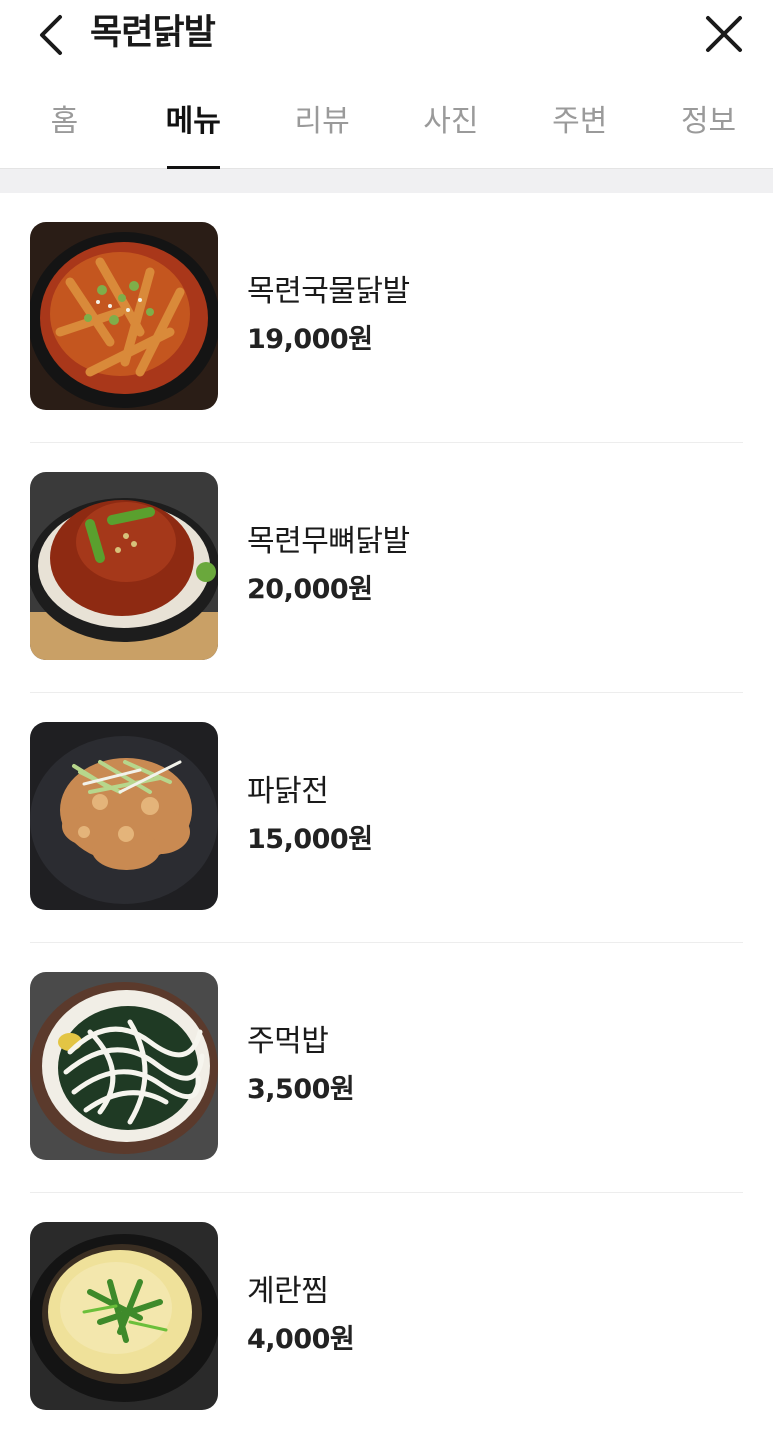 The width and height of the screenshot is (773, 1442). What do you see at coordinates (328, 541) in the screenshot?
I see `menu-item-name: 목련무뼈닭발` at bounding box center [328, 541].